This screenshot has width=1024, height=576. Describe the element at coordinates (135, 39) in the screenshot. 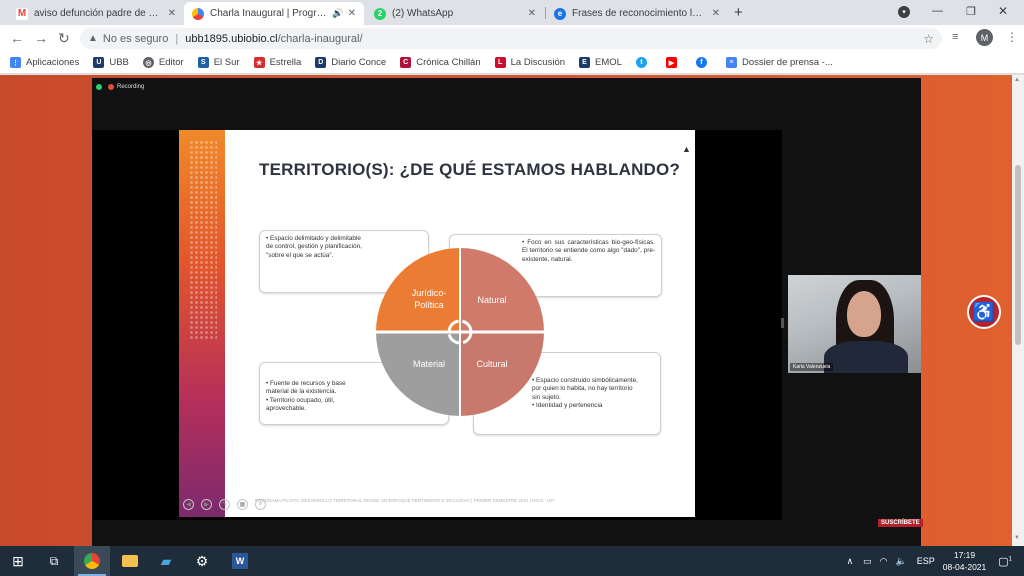

I see `security-status: No es seguro` at that location.